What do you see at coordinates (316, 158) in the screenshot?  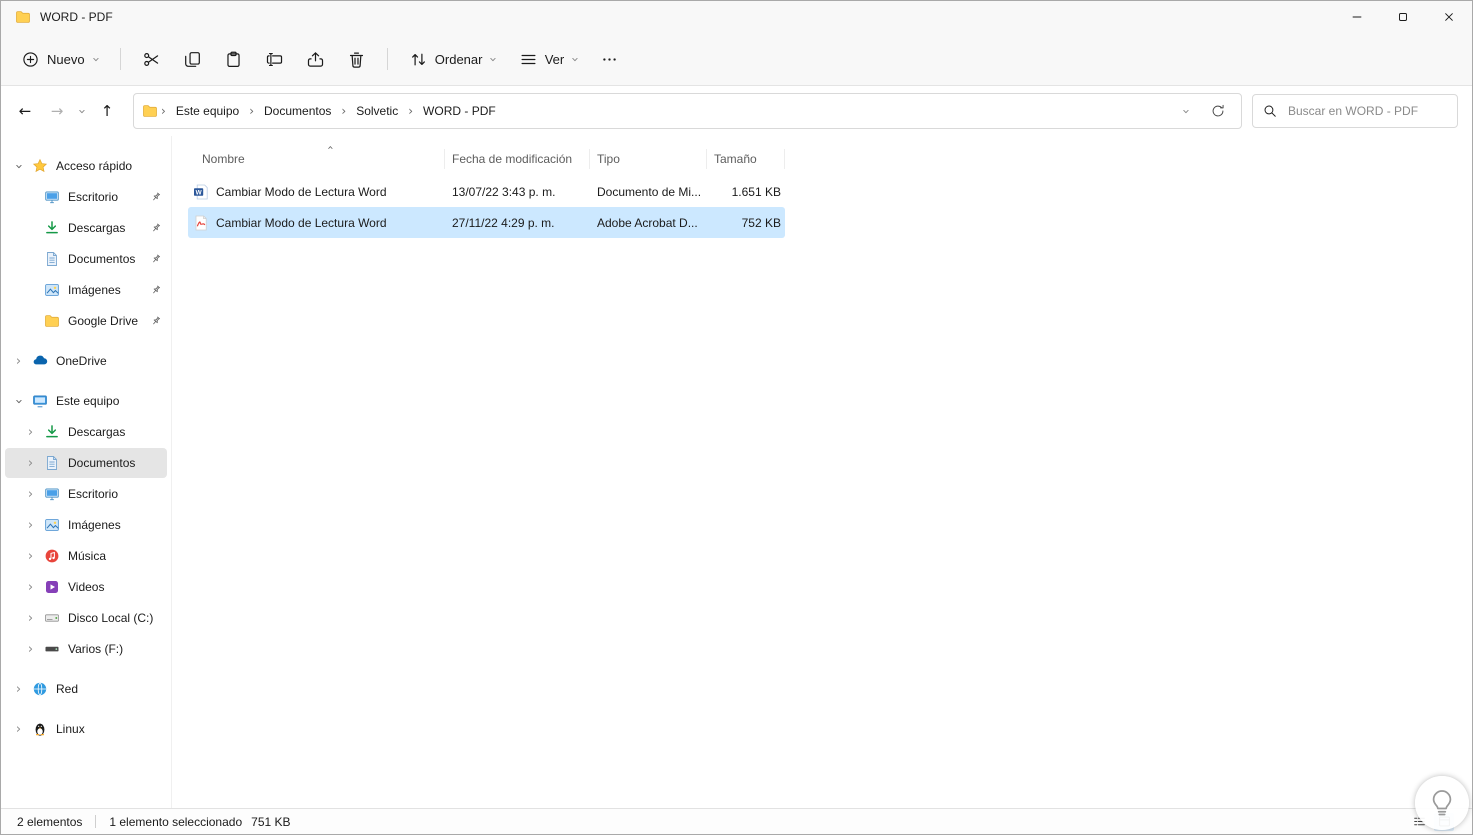 I see `column-header-name: Nombre` at bounding box center [316, 158].